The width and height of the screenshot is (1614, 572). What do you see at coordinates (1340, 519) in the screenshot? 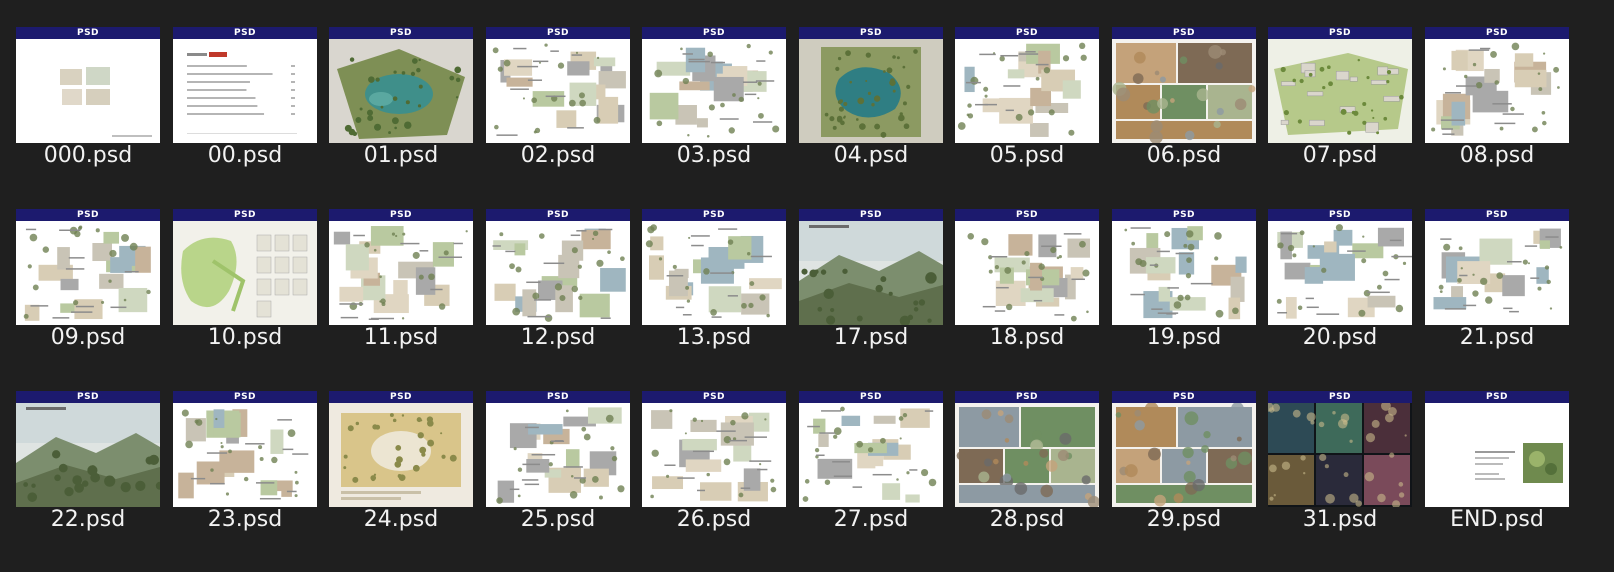
I see `file-name-label: 31.psd` at bounding box center [1340, 519].